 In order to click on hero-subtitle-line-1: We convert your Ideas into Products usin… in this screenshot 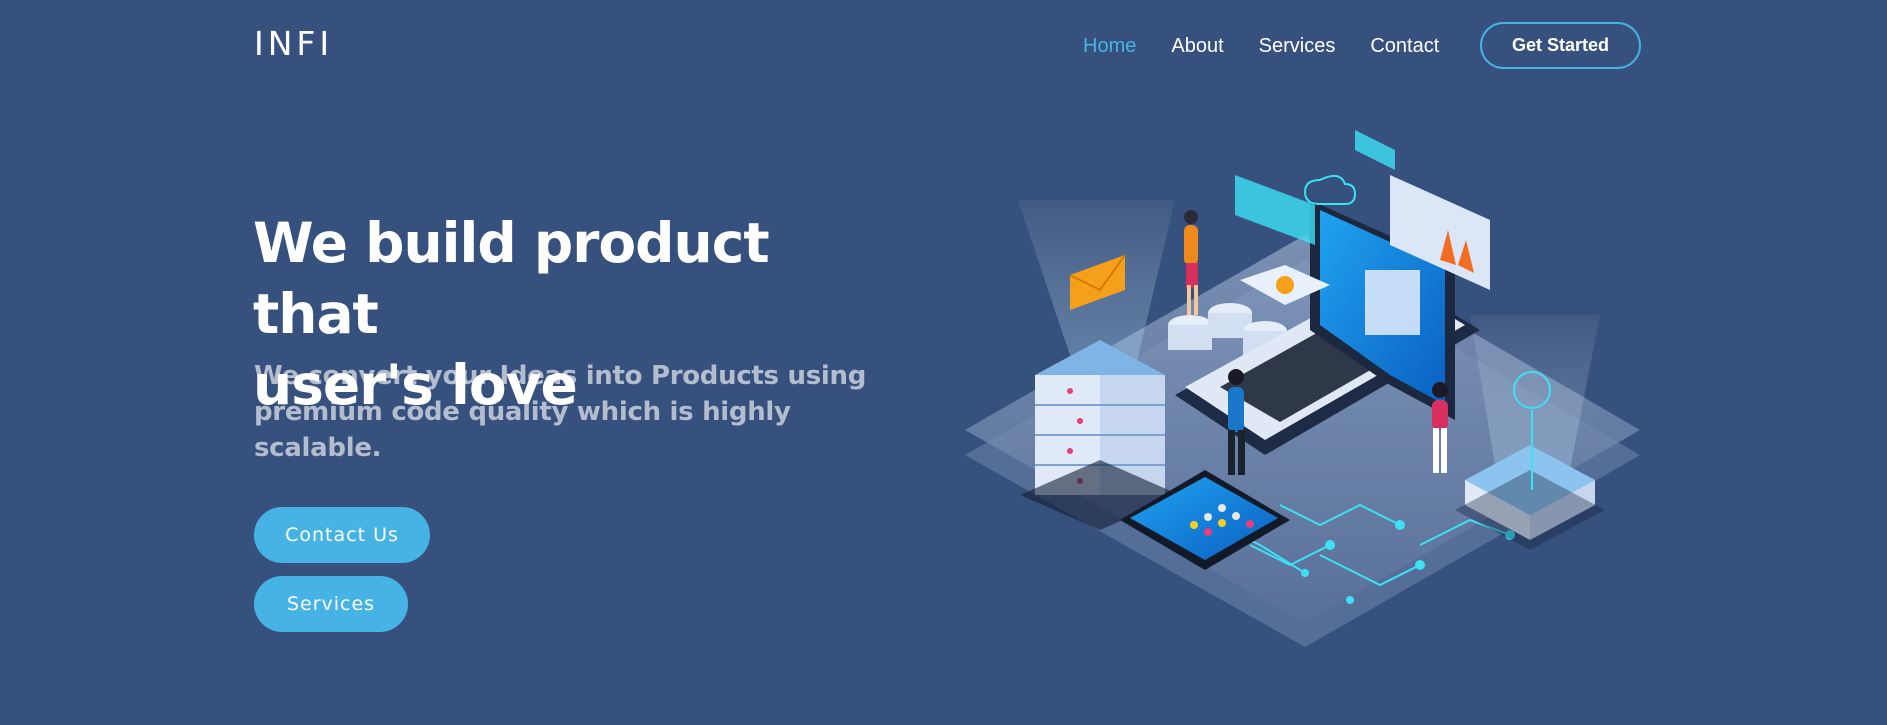, I will do `click(560, 376)`.